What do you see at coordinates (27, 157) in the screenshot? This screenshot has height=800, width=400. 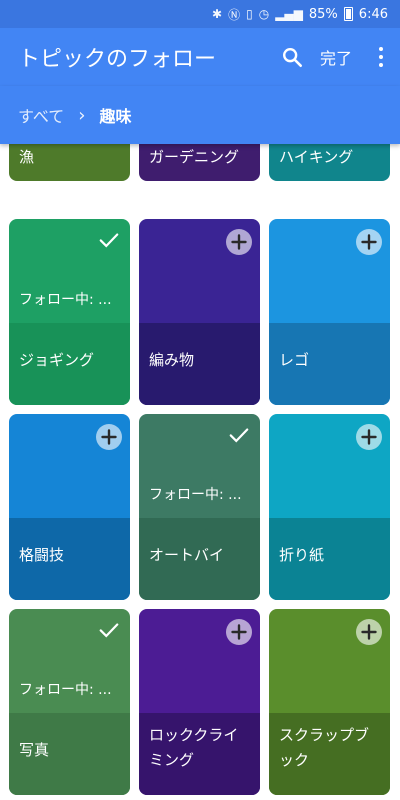 I see `topic-label: 漁` at bounding box center [27, 157].